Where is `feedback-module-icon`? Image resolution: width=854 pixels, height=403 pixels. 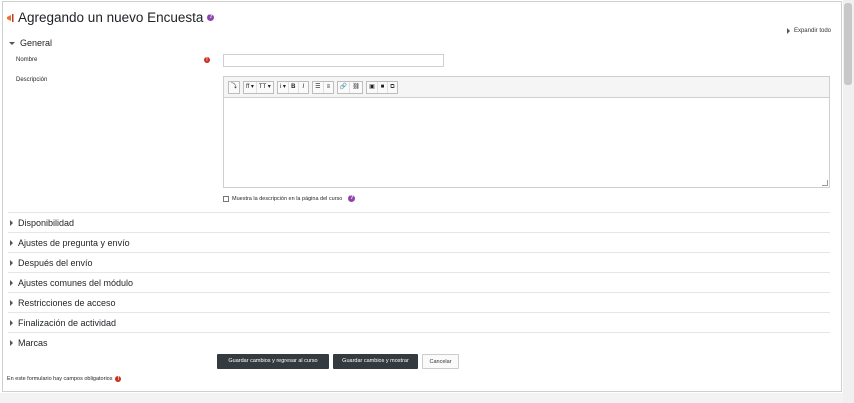
feedback-module-icon is located at coordinates (10, 17).